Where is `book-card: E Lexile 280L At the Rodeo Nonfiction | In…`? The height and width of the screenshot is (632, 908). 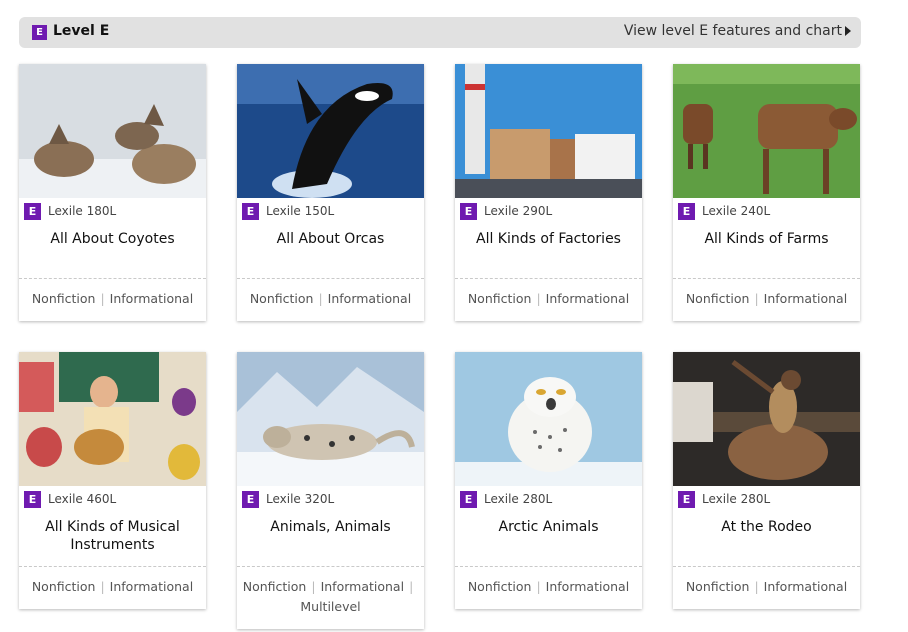 book-card: E Lexile 280L At the Rodeo Nonfiction | In… is located at coordinates (766, 480).